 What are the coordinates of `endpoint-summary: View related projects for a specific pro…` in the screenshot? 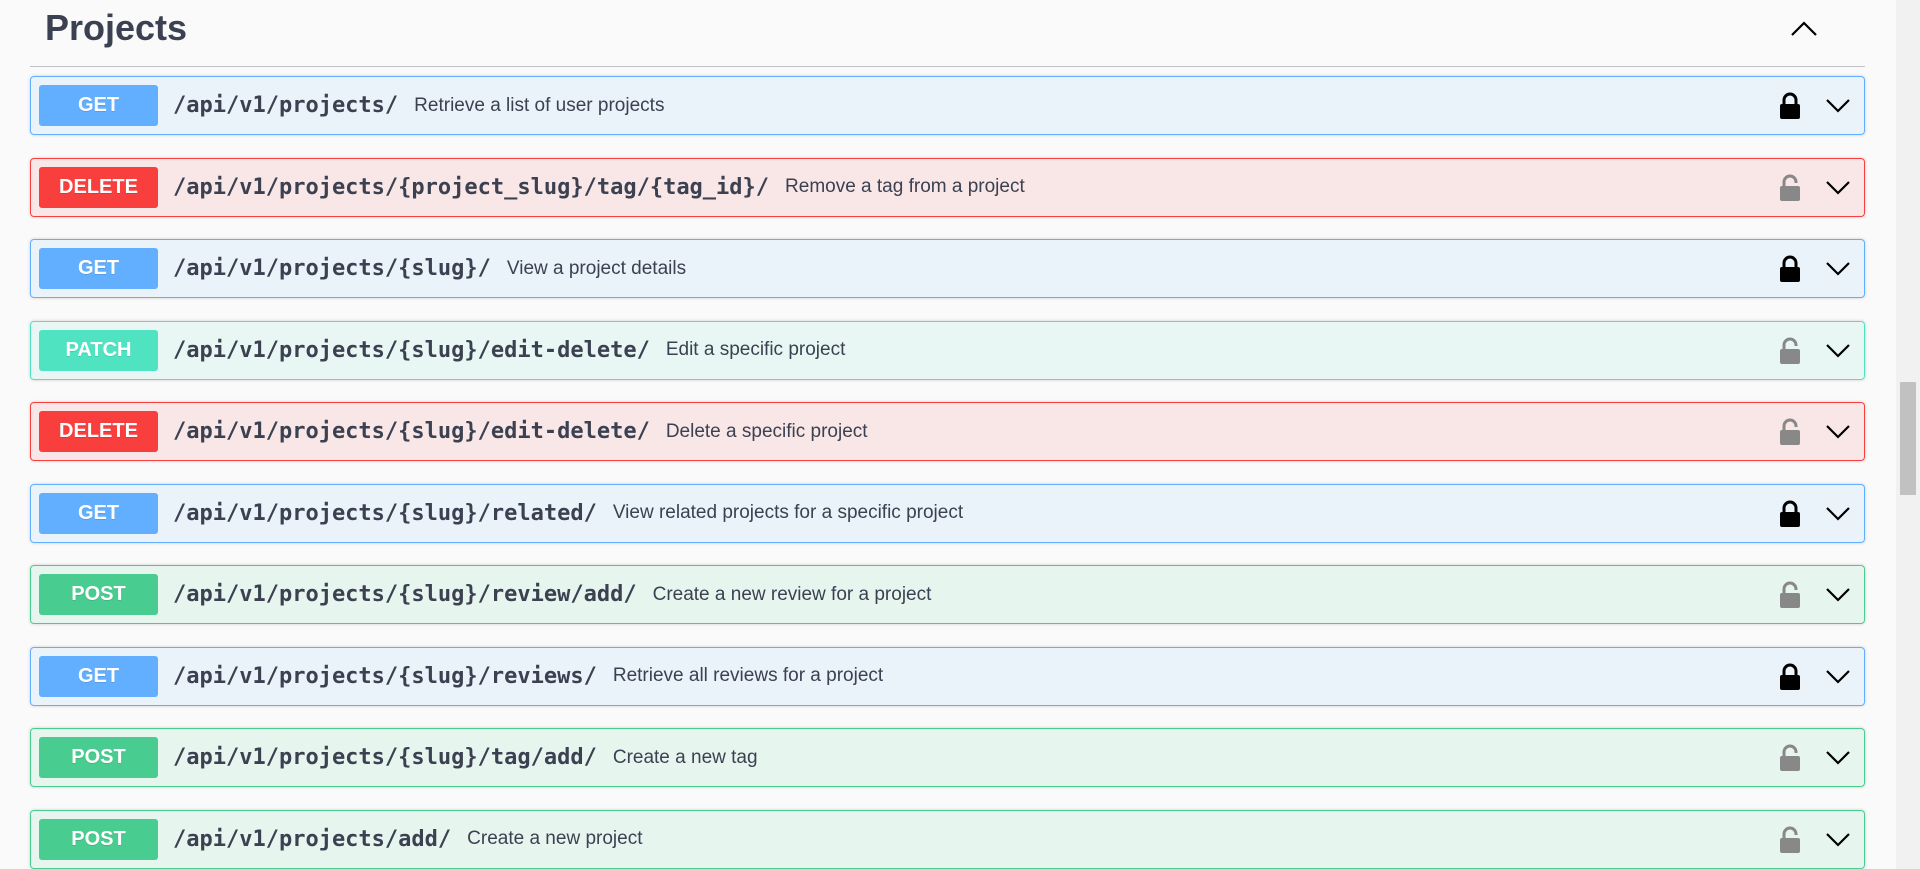 It's located at (788, 512).